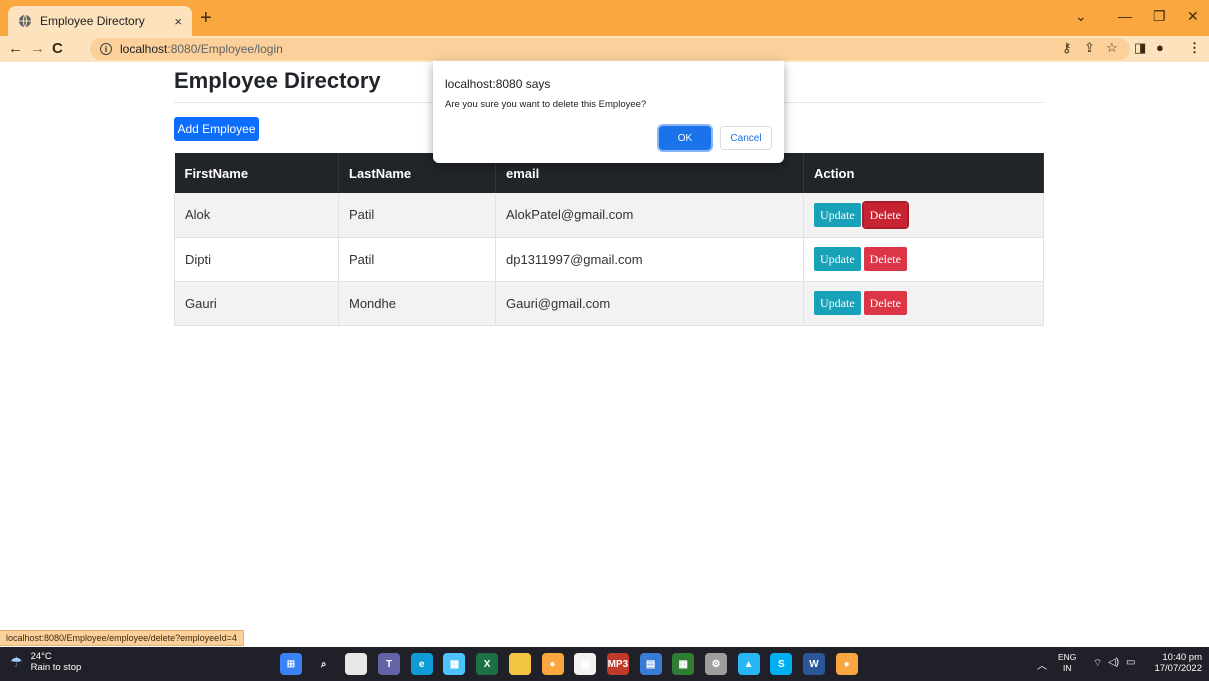 This screenshot has width=1209, height=681. Describe the element at coordinates (323, 664) in the screenshot. I see `search-icon: ⌕` at that location.